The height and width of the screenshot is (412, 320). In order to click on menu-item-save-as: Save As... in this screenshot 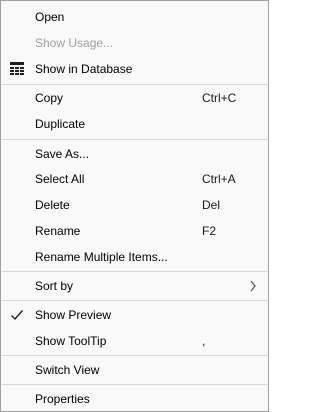, I will do `click(134, 154)`.